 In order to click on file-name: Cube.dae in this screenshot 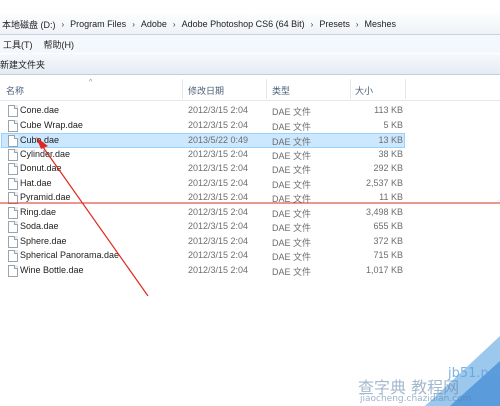, I will do `click(40, 140)`.